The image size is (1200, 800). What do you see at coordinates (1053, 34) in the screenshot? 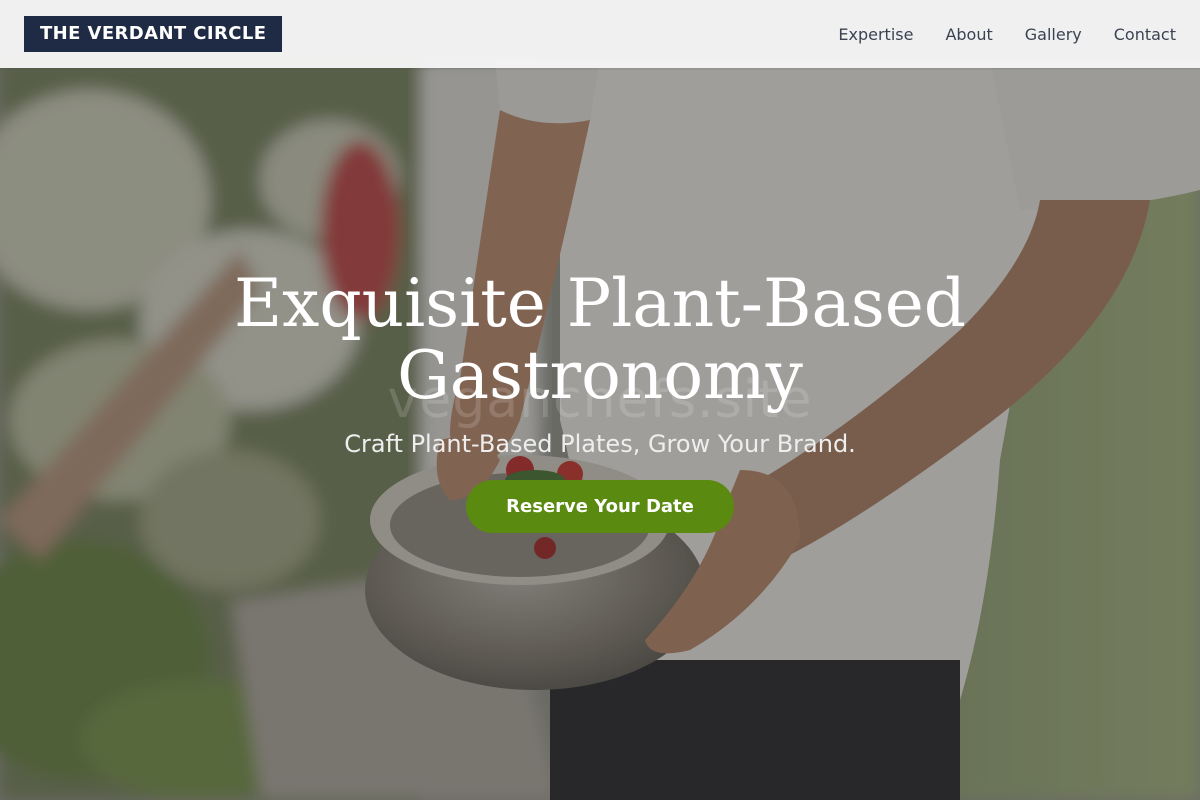
I see `nav-link-gallery: Gallery` at bounding box center [1053, 34].